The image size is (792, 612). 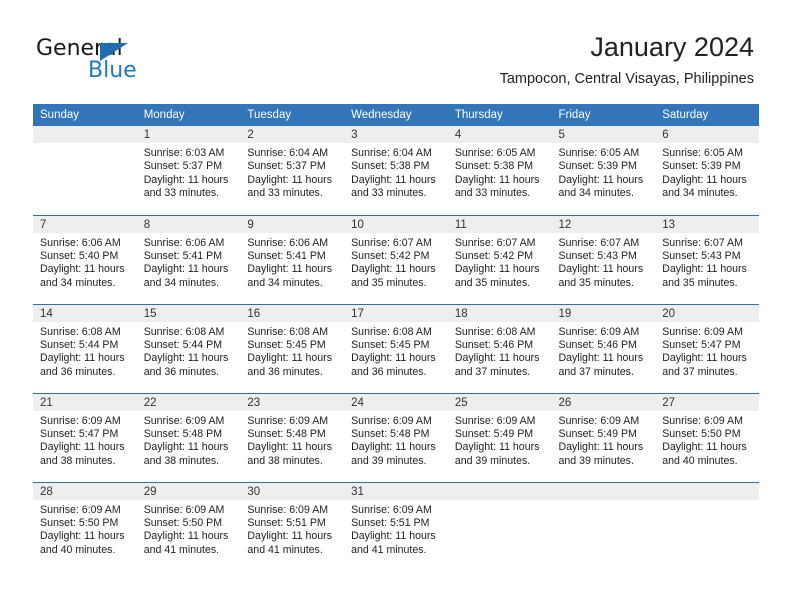 What do you see at coordinates (396, 402) in the screenshot?
I see `day-number: 24` at bounding box center [396, 402].